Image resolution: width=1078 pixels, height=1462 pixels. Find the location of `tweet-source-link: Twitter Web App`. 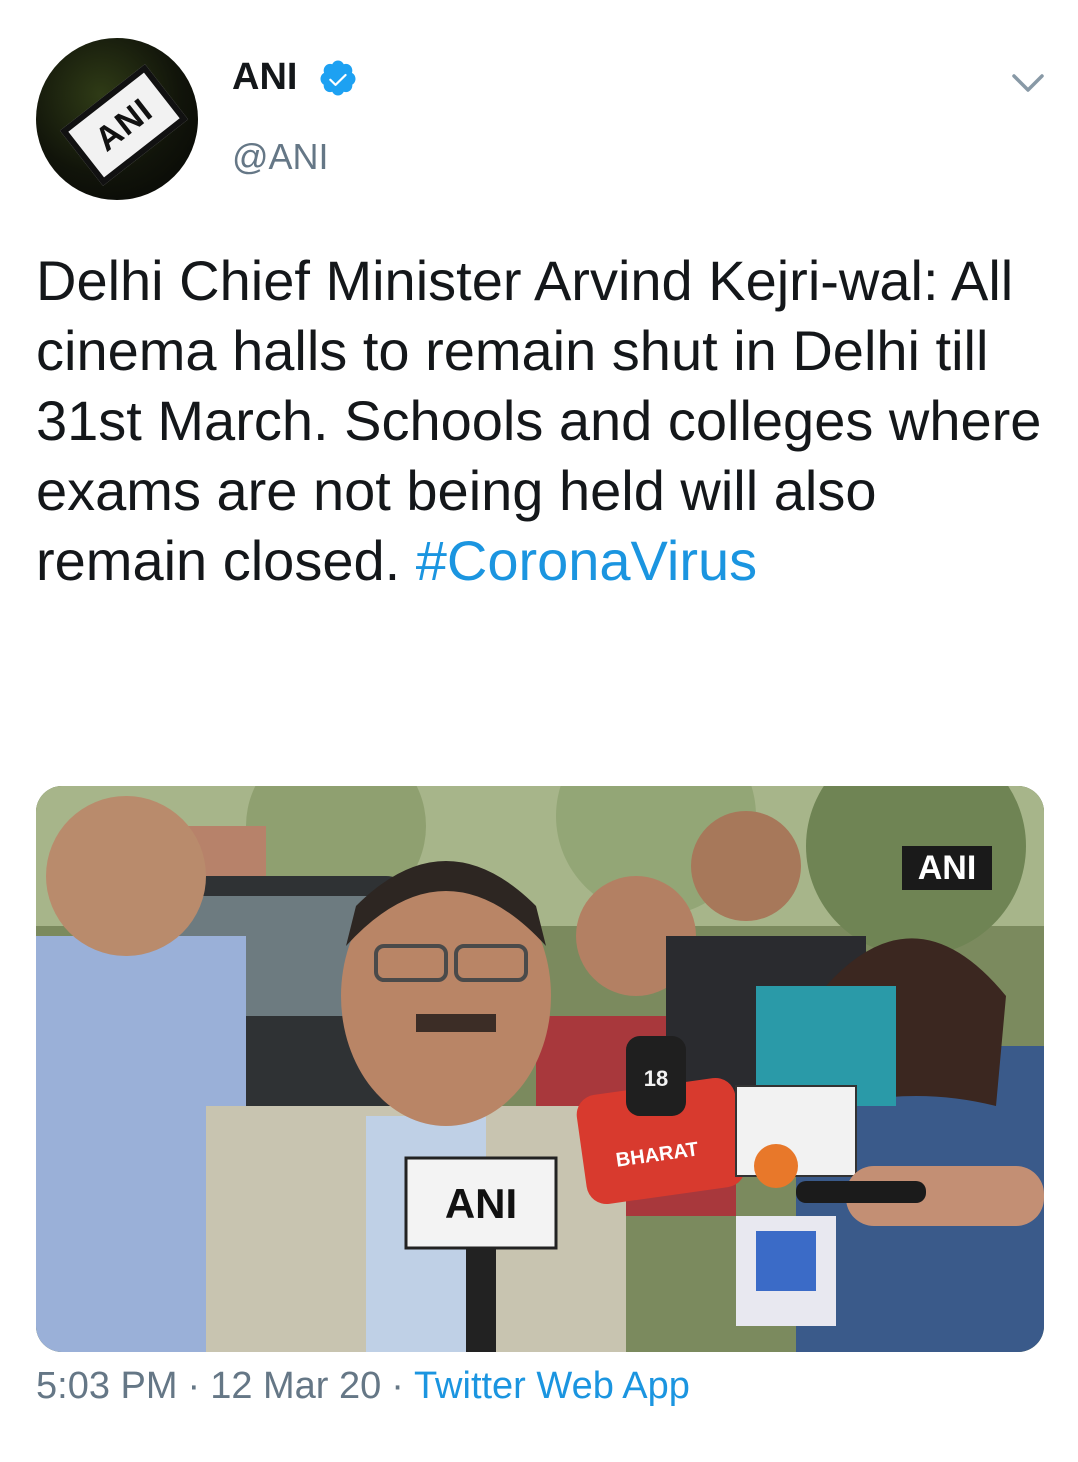

tweet-source-link: Twitter Web App is located at coordinates (552, 1386).